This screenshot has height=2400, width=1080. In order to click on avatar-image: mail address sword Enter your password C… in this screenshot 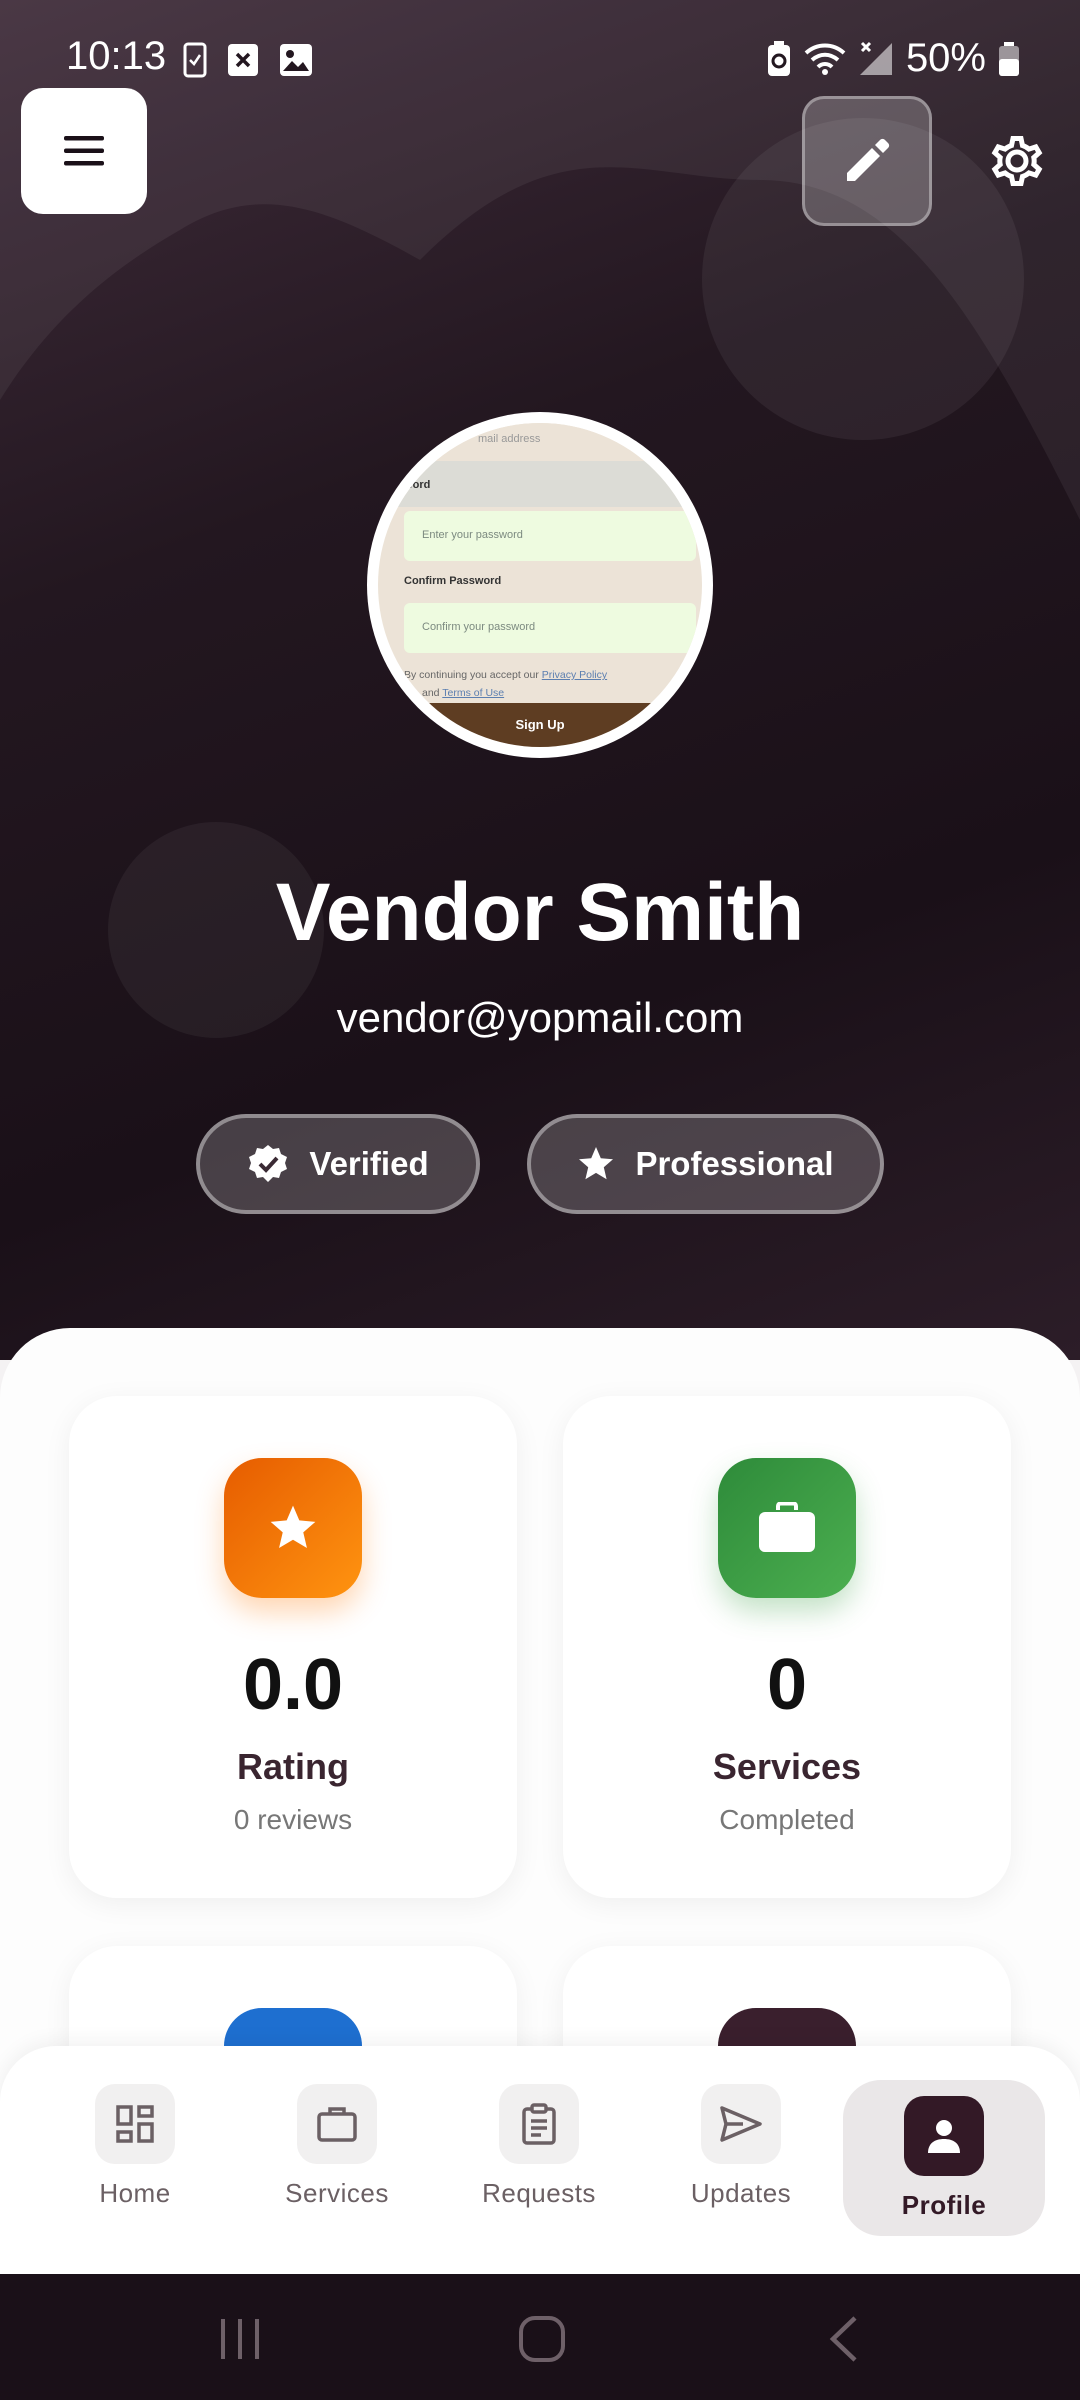, I will do `click(540, 585)`.